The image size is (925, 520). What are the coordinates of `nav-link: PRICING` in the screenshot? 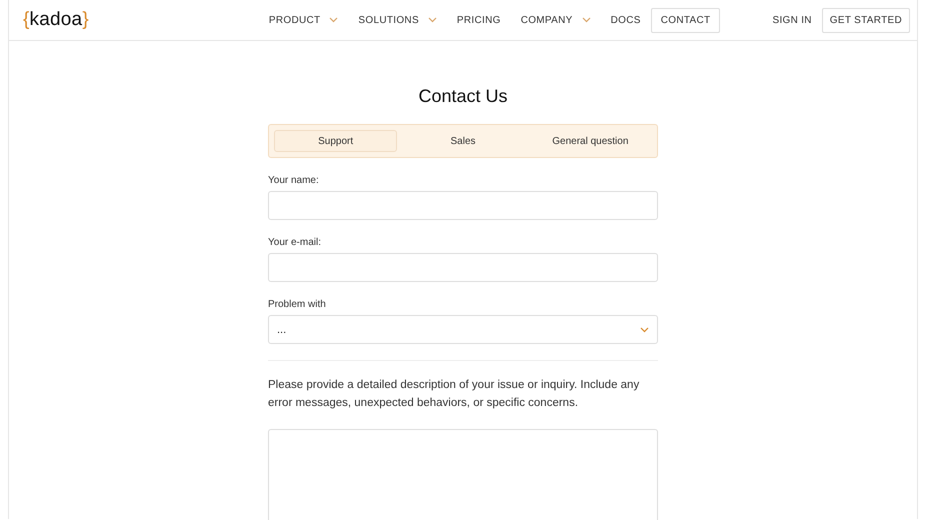 It's located at (478, 20).